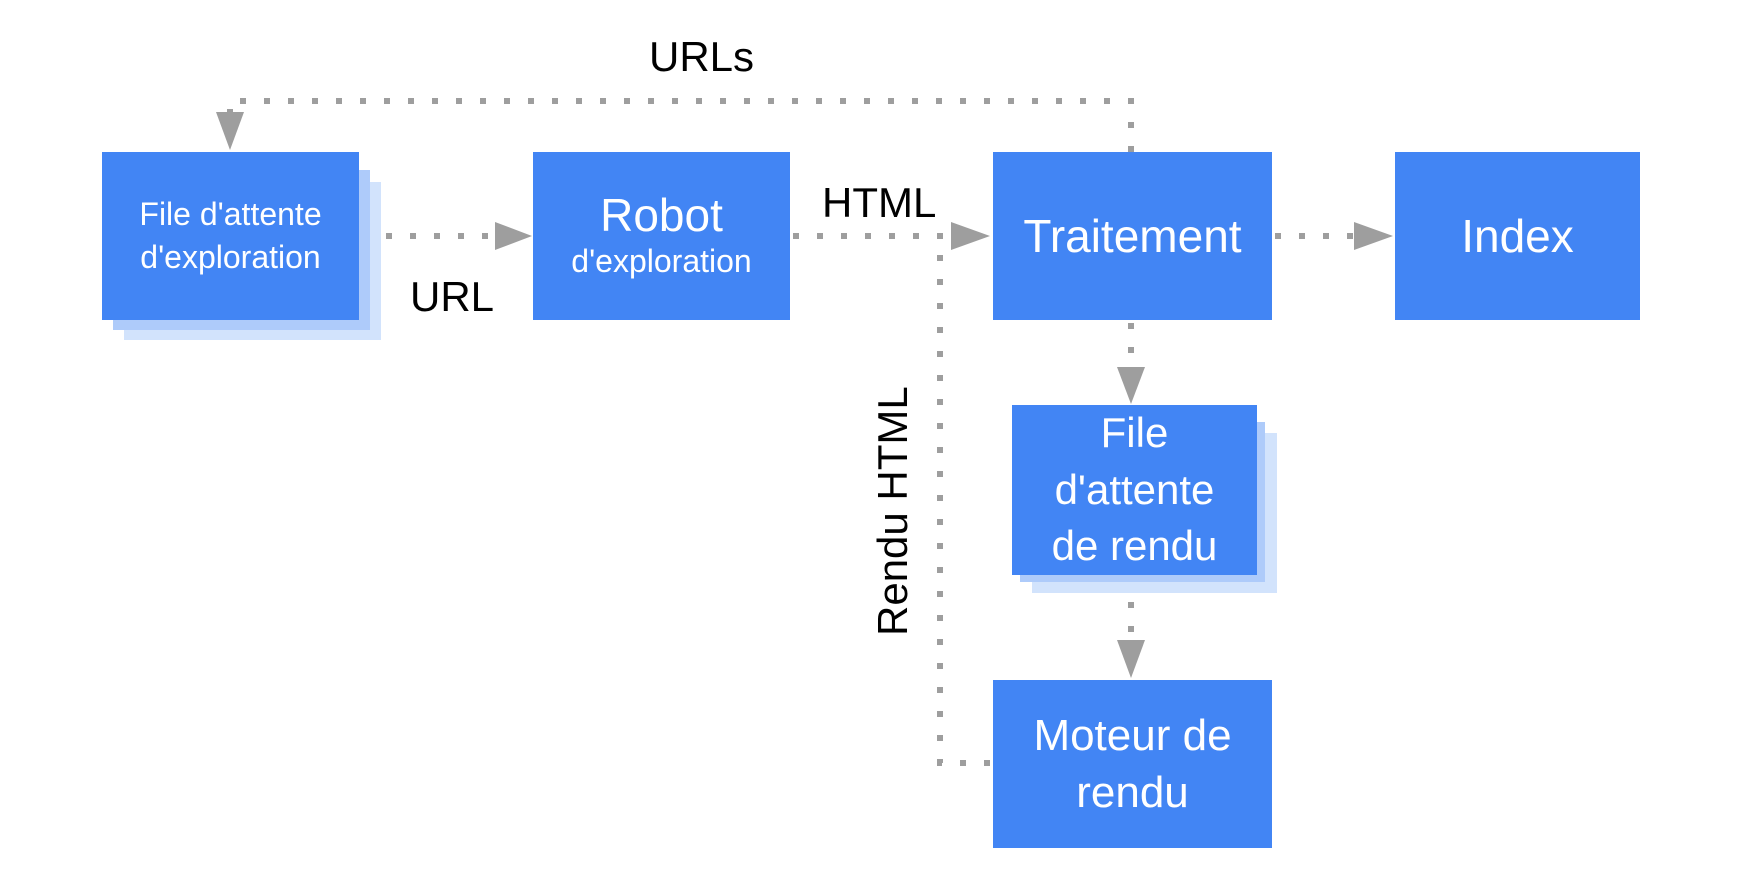  What do you see at coordinates (230, 131) in the screenshot?
I see `arrowhead-down-crawl-queue` at bounding box center [230, 131].